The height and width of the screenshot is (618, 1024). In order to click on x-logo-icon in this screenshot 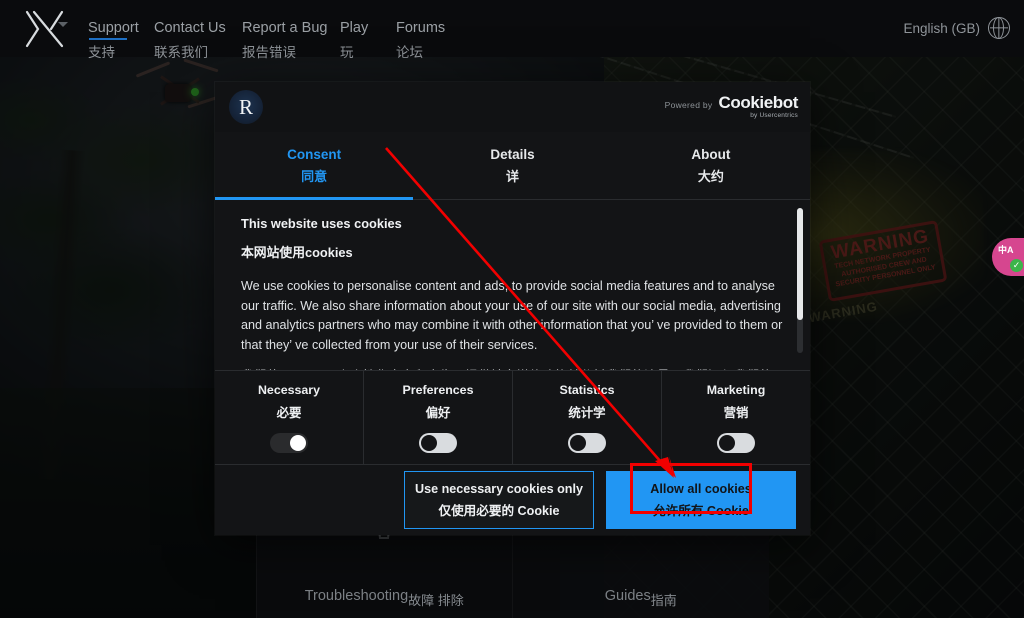, I will do `click(44, 29)`.